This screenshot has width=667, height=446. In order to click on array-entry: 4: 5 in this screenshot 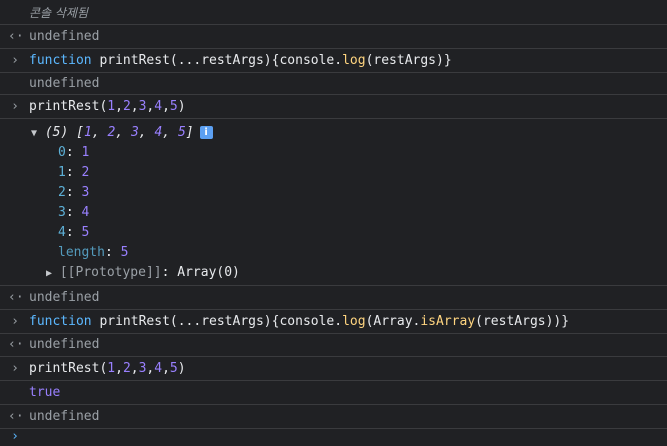, I will do `click(74, 232)`.